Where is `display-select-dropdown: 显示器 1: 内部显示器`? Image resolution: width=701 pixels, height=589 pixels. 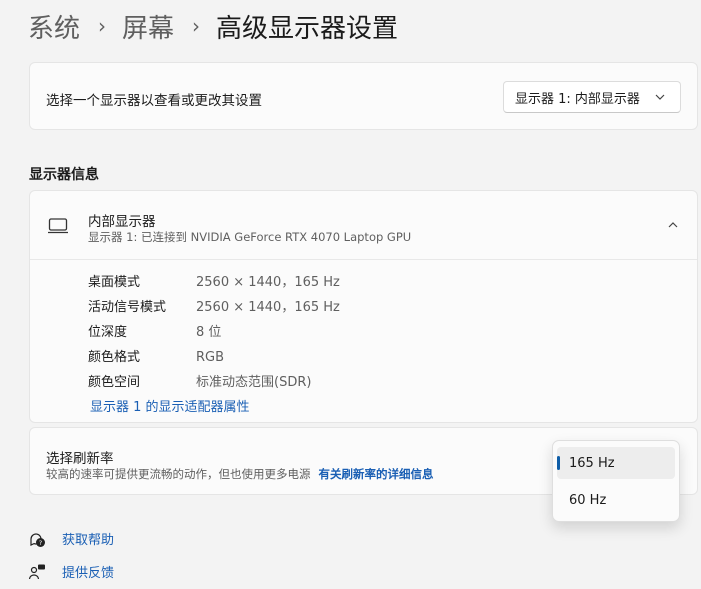
display-select-dropdown: 显示器 1: 内部显示器 is located at coordinates (592, 97).